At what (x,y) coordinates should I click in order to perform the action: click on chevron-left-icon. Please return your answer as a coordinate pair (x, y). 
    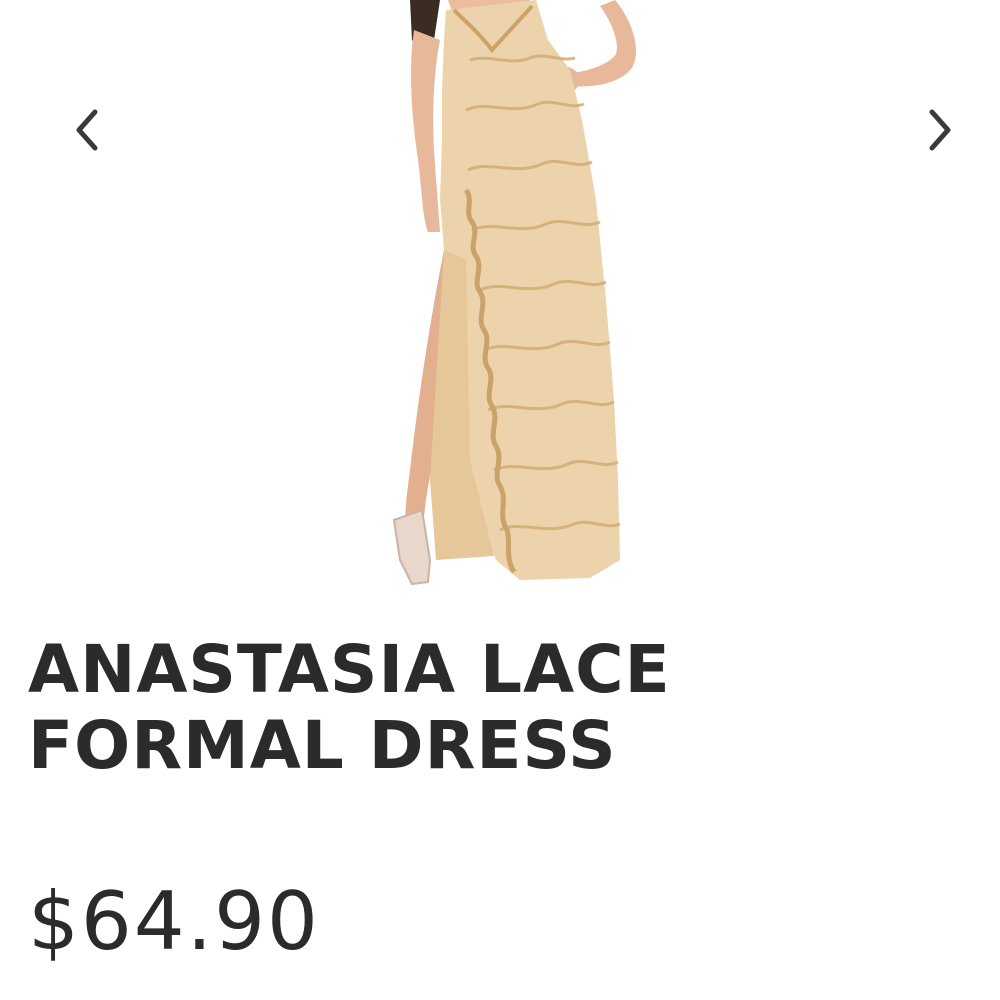
    Looking at the image, I should click on (87, 130).